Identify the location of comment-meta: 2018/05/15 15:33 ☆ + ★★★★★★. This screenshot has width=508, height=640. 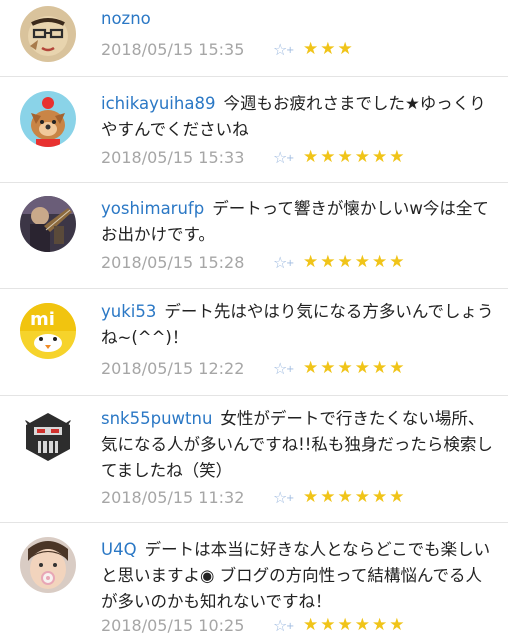
(253, 157).